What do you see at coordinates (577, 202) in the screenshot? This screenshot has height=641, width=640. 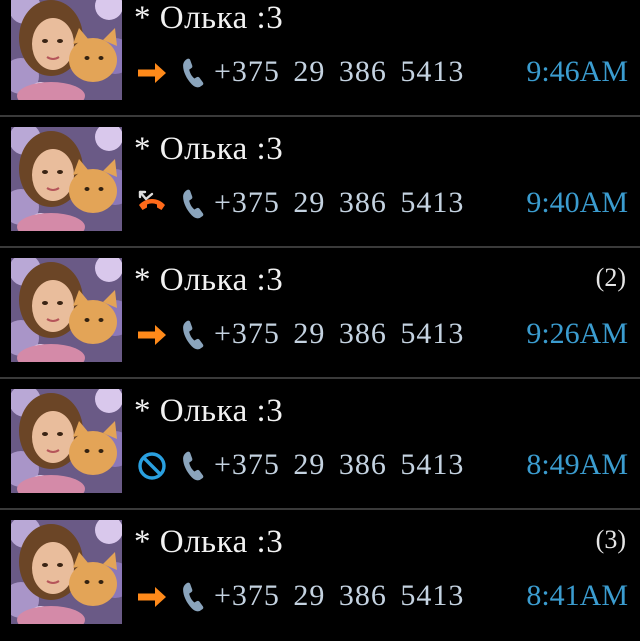 I see `call-time: 9:40AM` at bounding box center [577, 202].